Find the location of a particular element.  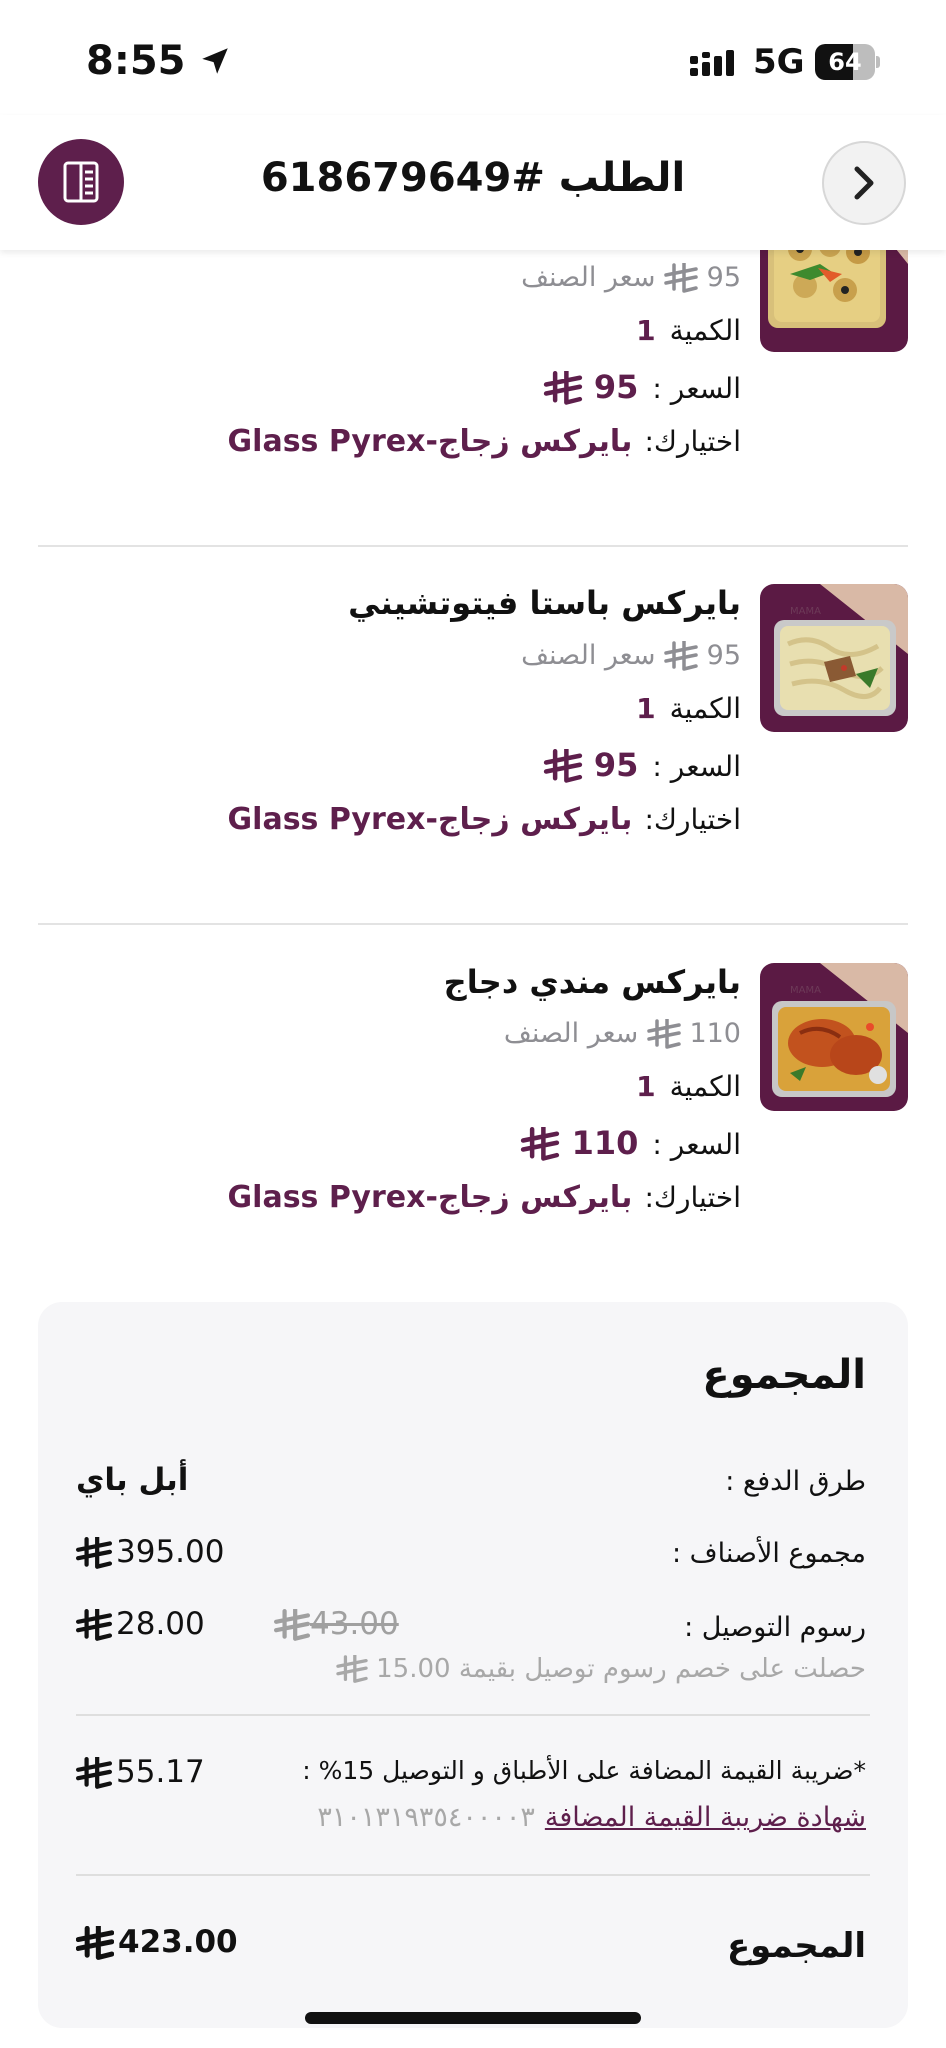

vat-value: 55.17 is located at coordinates (140, 1772).